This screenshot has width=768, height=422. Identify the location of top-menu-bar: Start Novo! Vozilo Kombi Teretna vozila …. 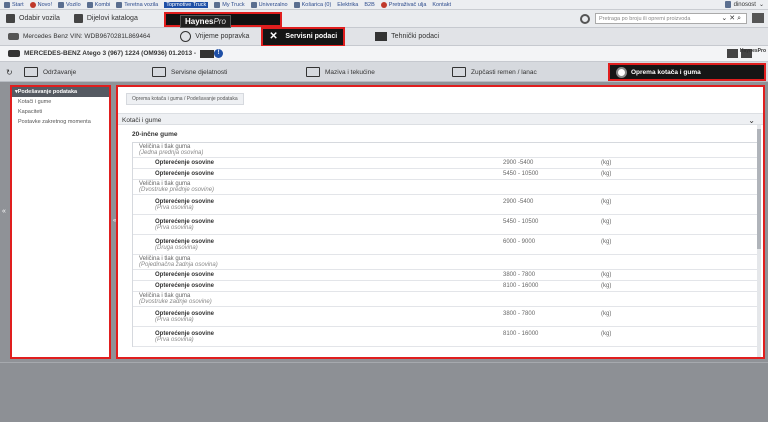
(384, 5).